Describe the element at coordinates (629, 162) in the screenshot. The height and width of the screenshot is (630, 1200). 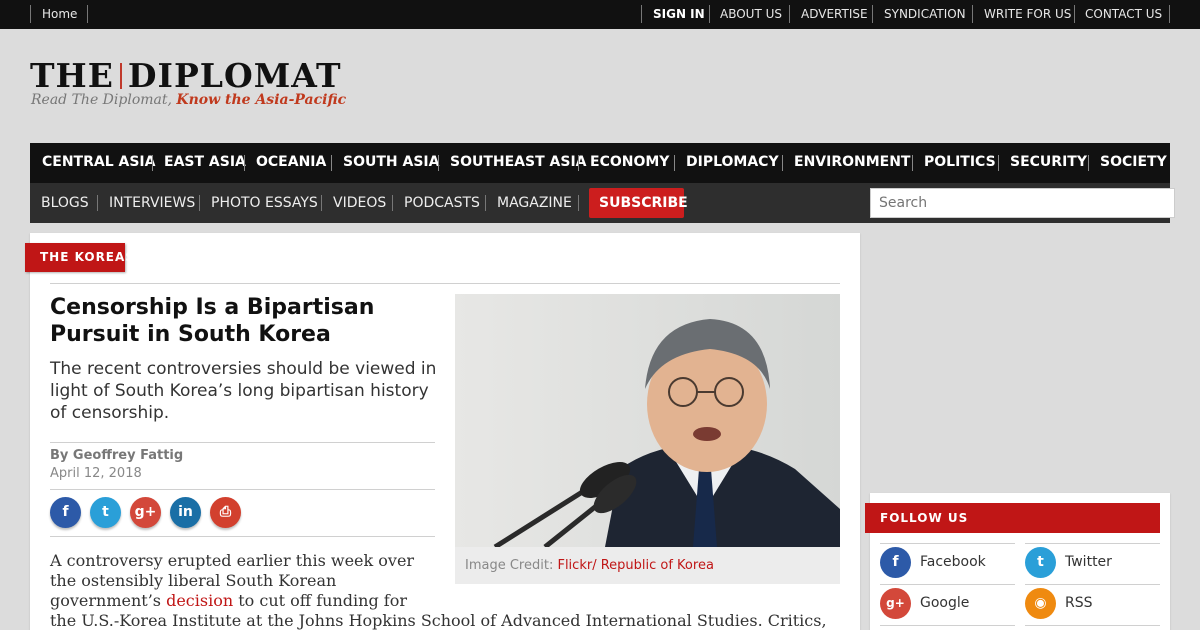
I see `nav-economy: ECONOMY` at that location.